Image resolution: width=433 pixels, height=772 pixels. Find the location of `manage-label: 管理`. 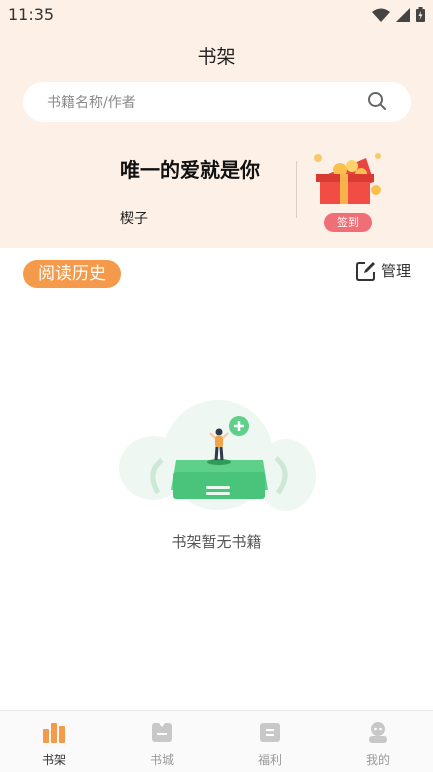

manage-label: 管理 is located at coordinates (396, 271).